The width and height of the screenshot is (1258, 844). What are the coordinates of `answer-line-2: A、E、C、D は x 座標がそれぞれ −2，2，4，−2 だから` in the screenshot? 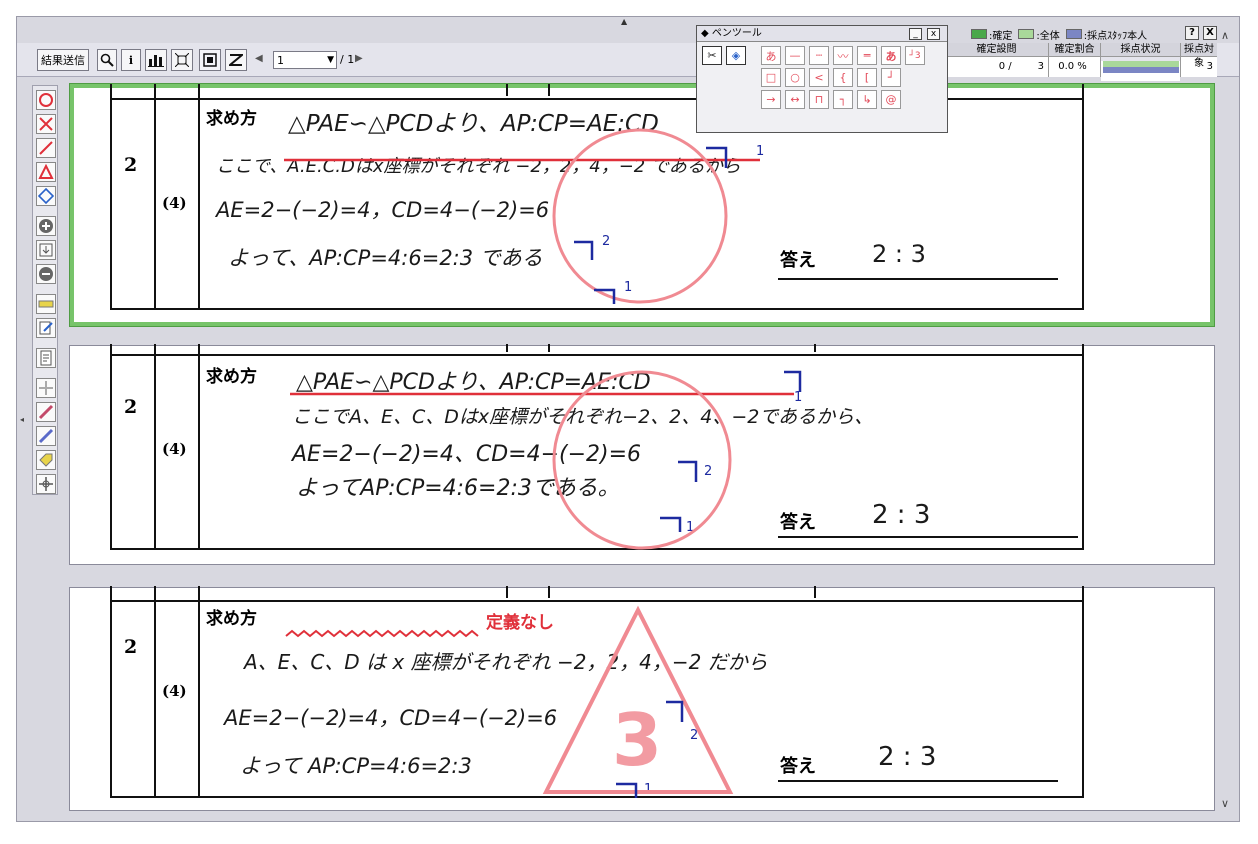 It's located at (506, 662).